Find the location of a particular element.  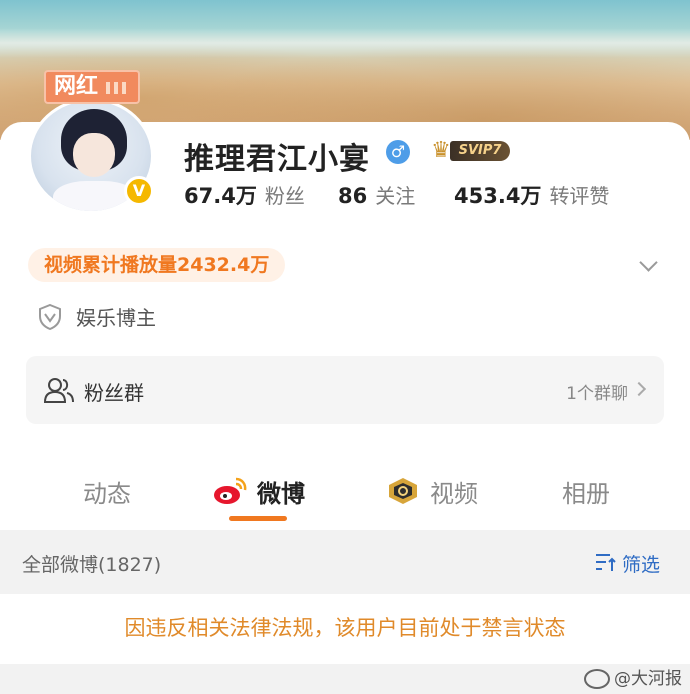

stat-interactions-label: 转评赞 is located at coordinates (579, 196).